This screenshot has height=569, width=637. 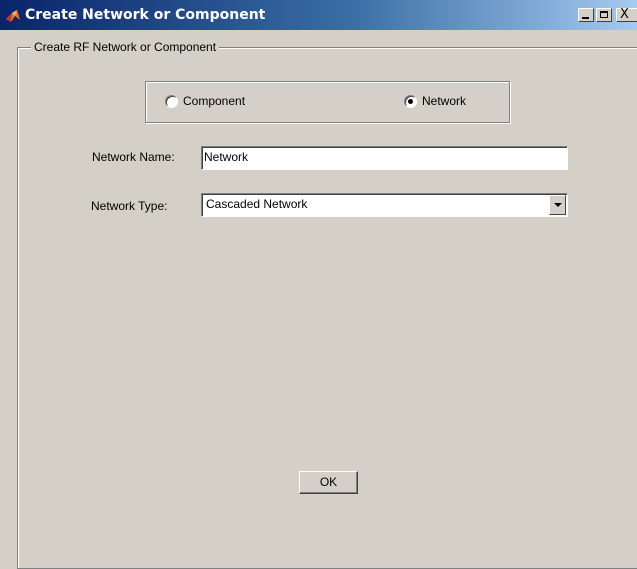 I want to click on network-type-select: Cascaded Network, so click(x=384, y=205).